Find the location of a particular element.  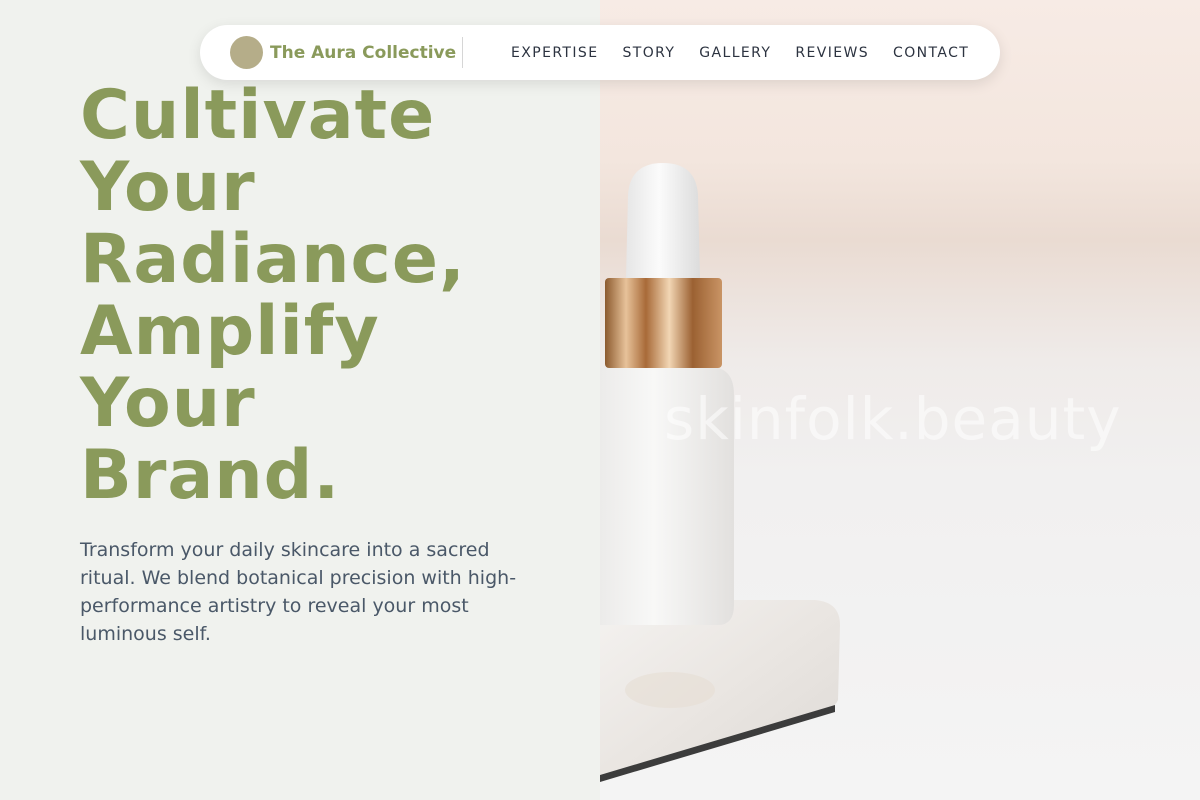

brand-name: The Aura Collective is located at coordinates (363, 52).